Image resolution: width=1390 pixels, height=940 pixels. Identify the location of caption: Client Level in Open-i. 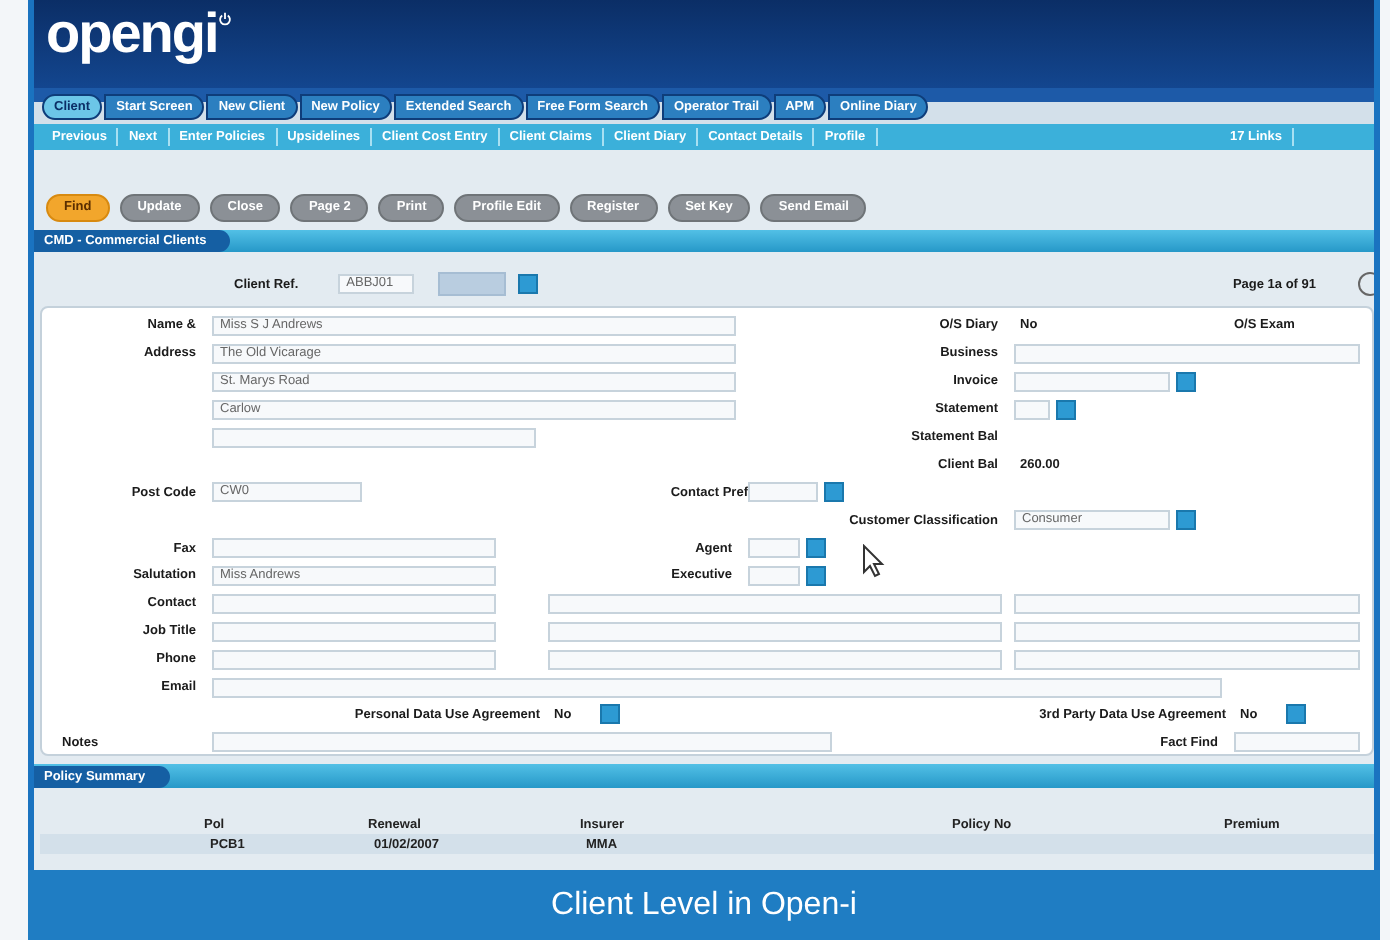
(704, 906).